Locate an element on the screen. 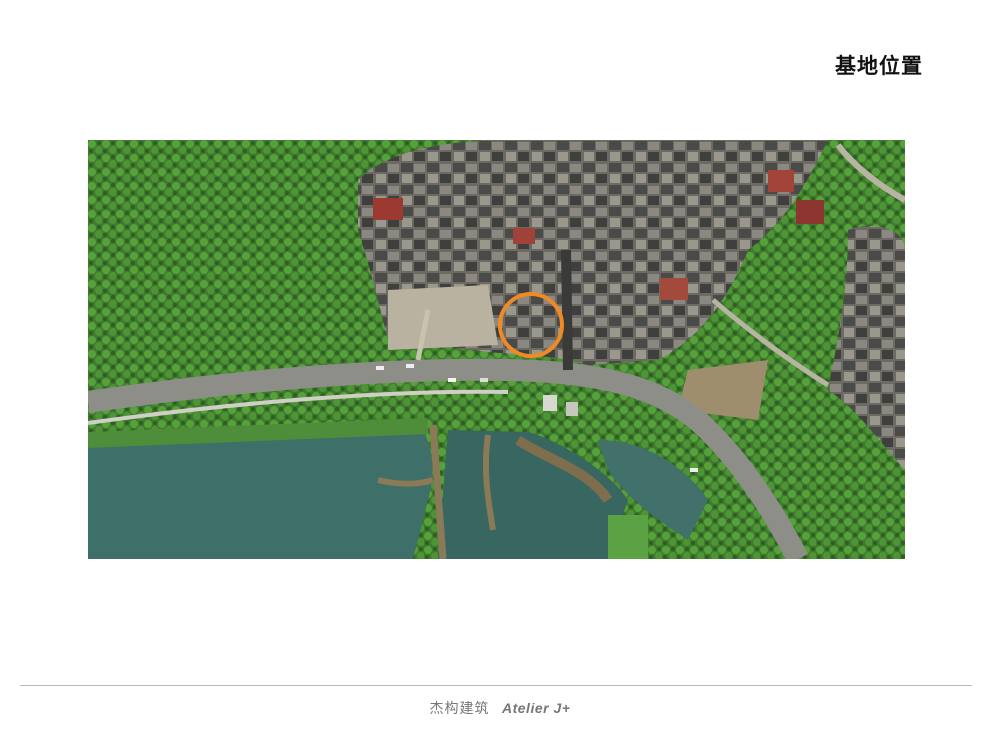 Image resolution: width=1000 pixels, height=745 pixels. footer-divider is located at coordinates (496, 685).